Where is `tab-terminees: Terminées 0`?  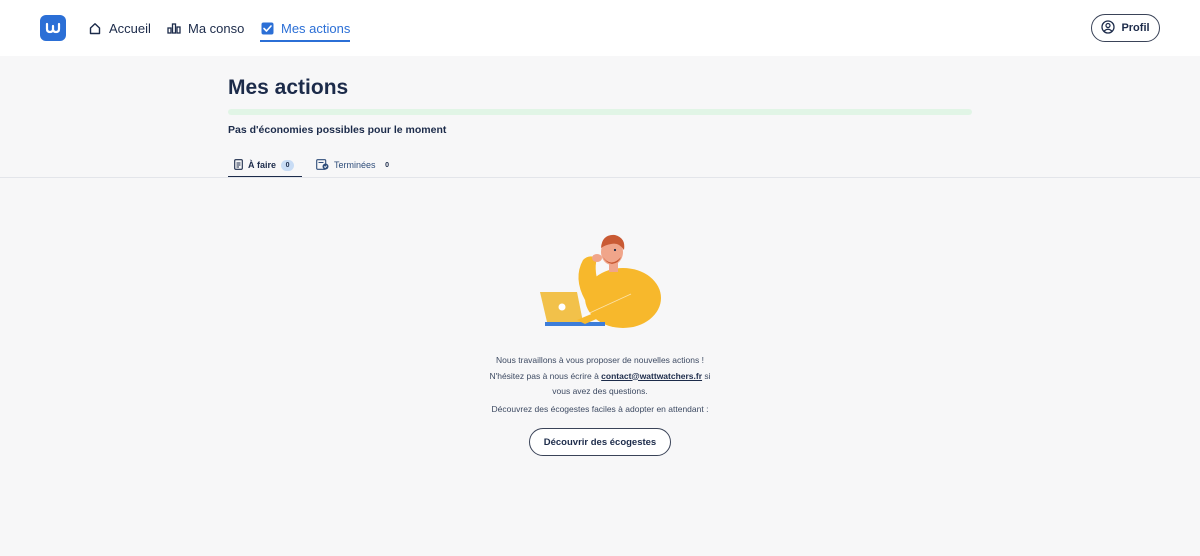 tab-terminees: Terminées 0 is located at coordinates (355, 165).